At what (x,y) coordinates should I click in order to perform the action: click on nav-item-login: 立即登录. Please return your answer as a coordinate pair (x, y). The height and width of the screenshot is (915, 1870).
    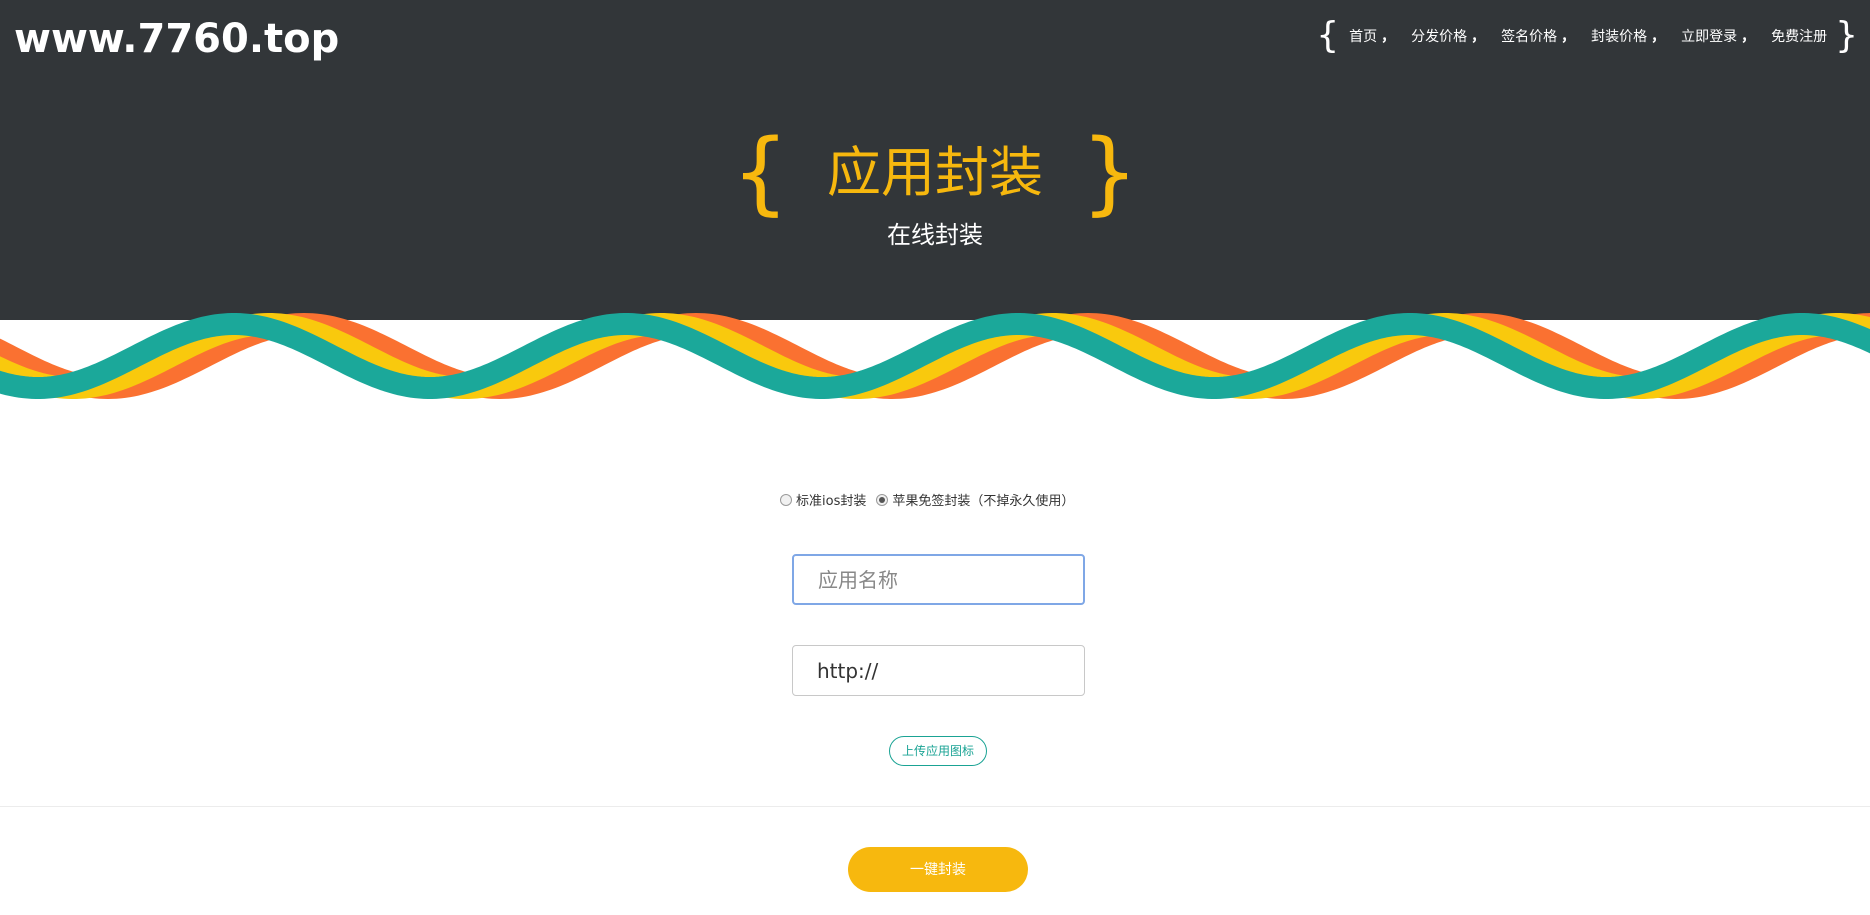
    Looking at the image, I should click on (1708, 36).